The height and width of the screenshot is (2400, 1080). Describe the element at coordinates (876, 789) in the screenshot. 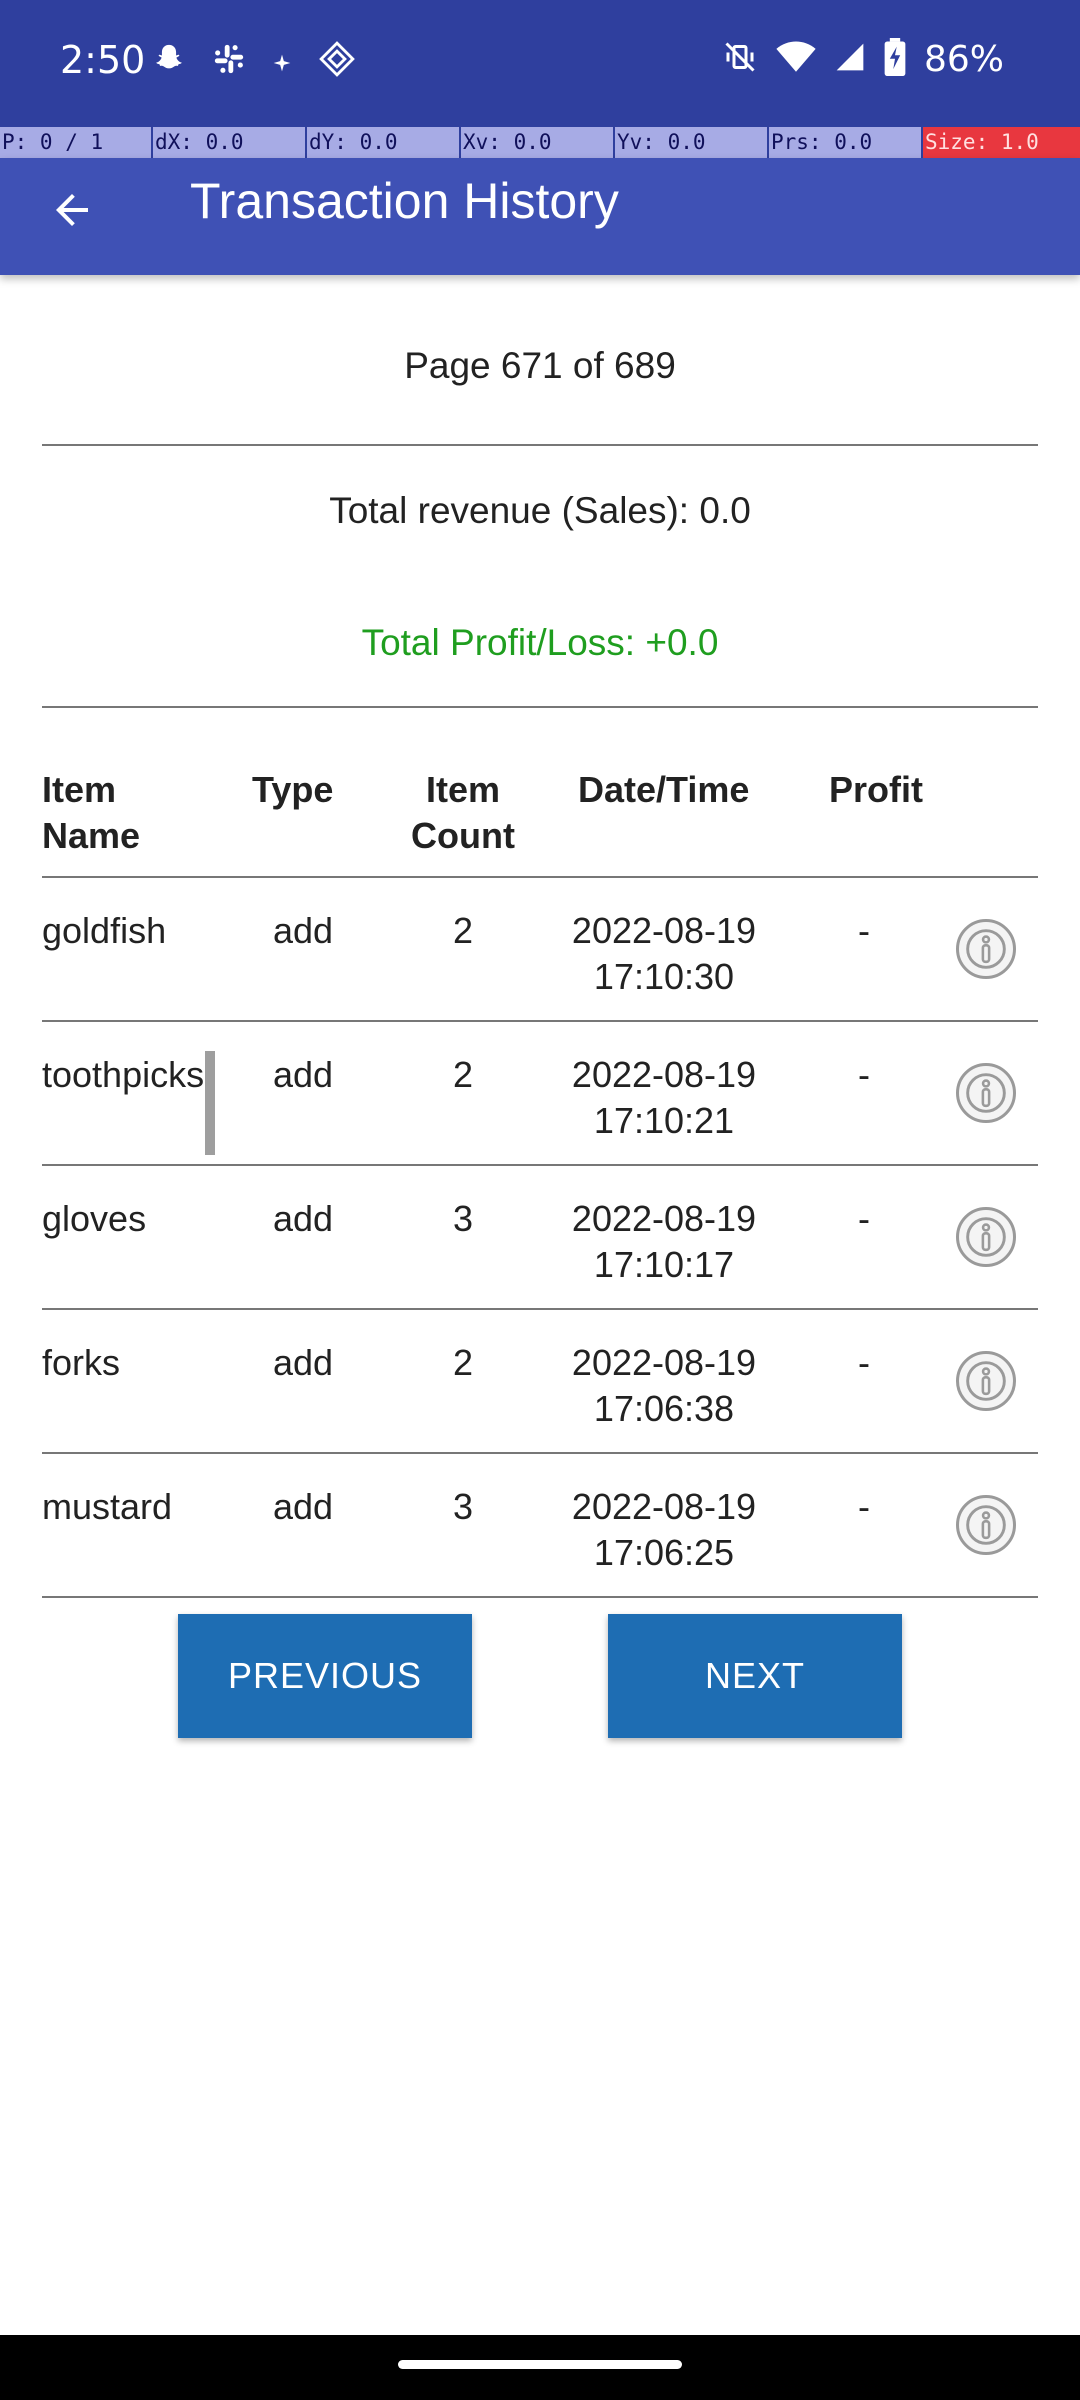

I see `header-profit: Profit` at that location.